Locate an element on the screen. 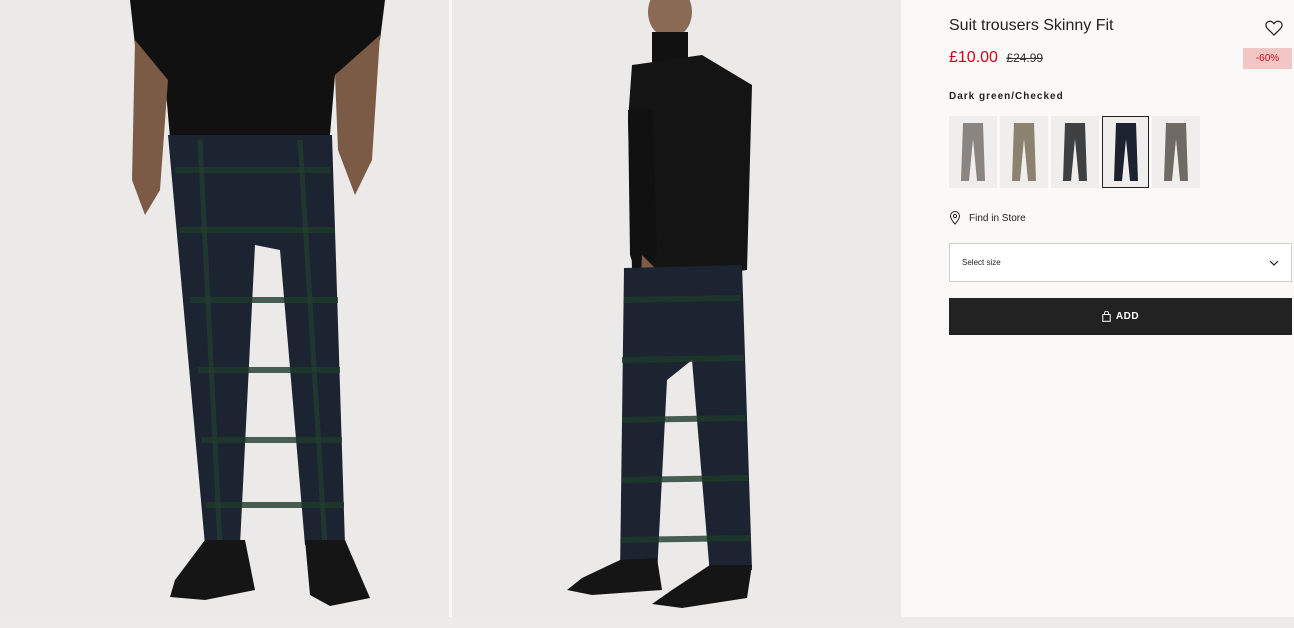 The image size is (1294, 628). footer-strip is located at coordinates (647, 622).